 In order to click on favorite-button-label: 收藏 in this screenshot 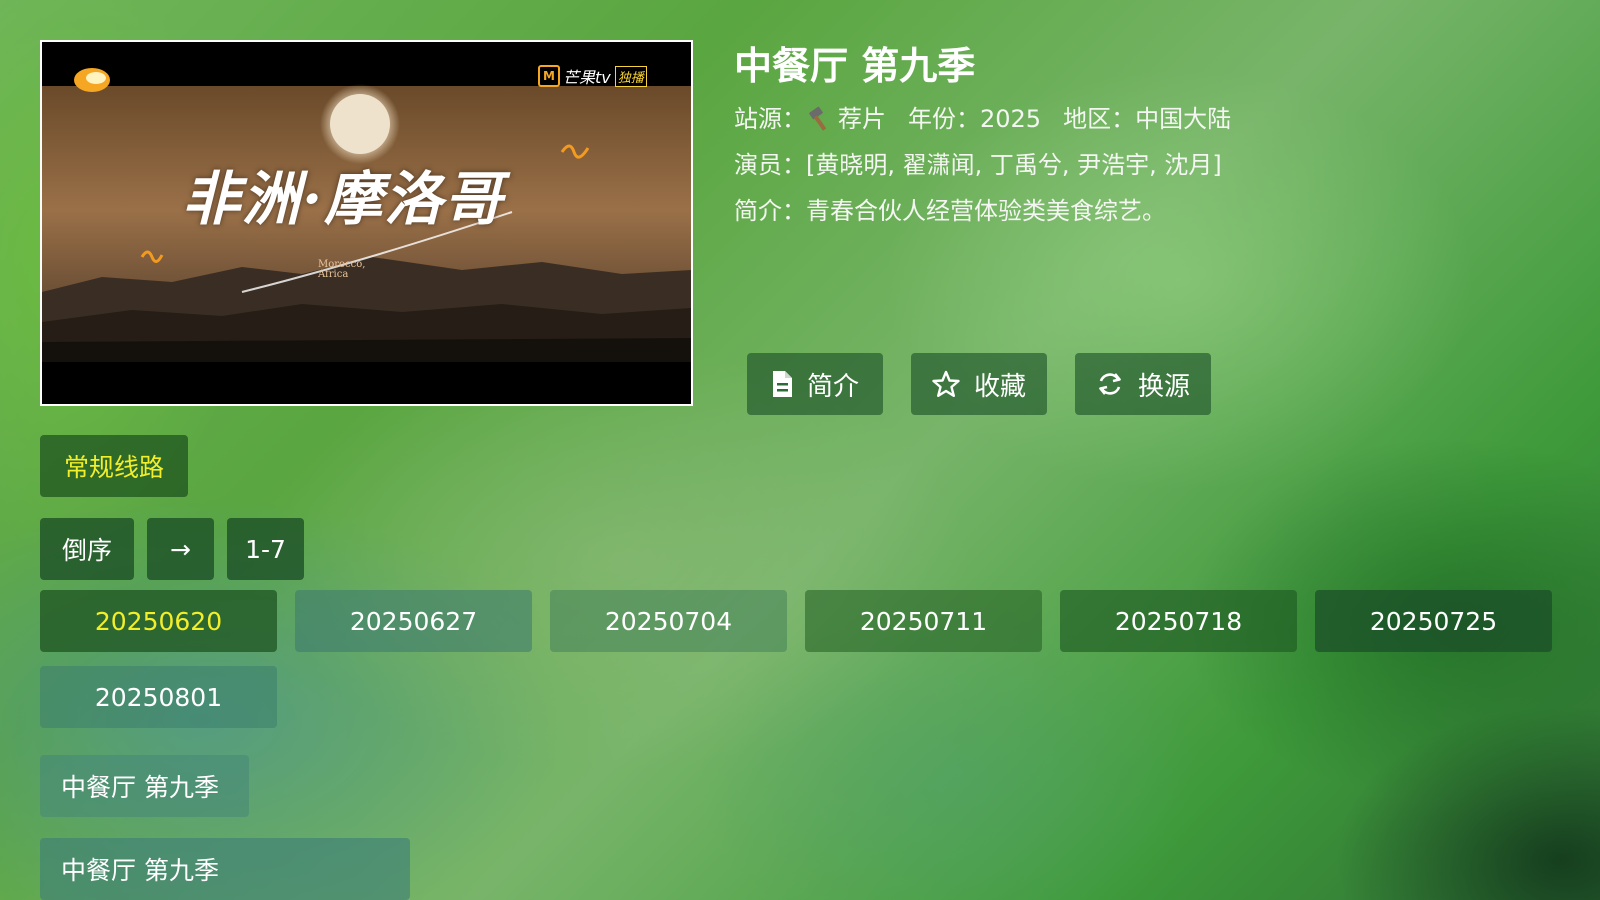, I will do `click(999, 386)`.